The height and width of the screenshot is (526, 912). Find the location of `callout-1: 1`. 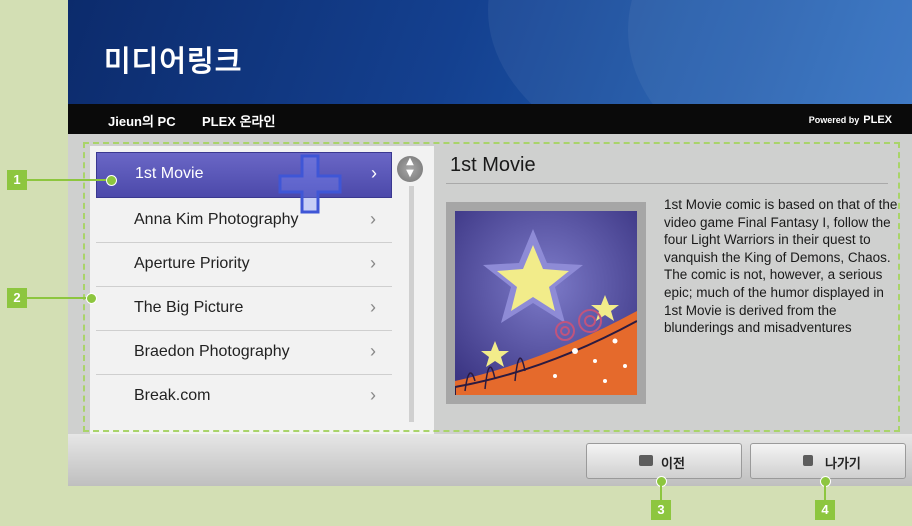

callout-1: 1 is located at coordinates (17, 180).